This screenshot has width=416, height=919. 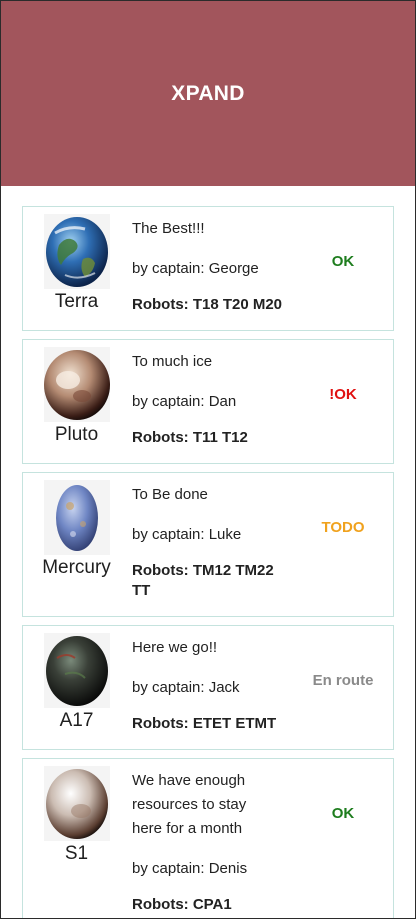 What do you see at coordinates (343, 527) in the screenshot?
I see `status-badge: TODO` at bounding box center [343, 527].